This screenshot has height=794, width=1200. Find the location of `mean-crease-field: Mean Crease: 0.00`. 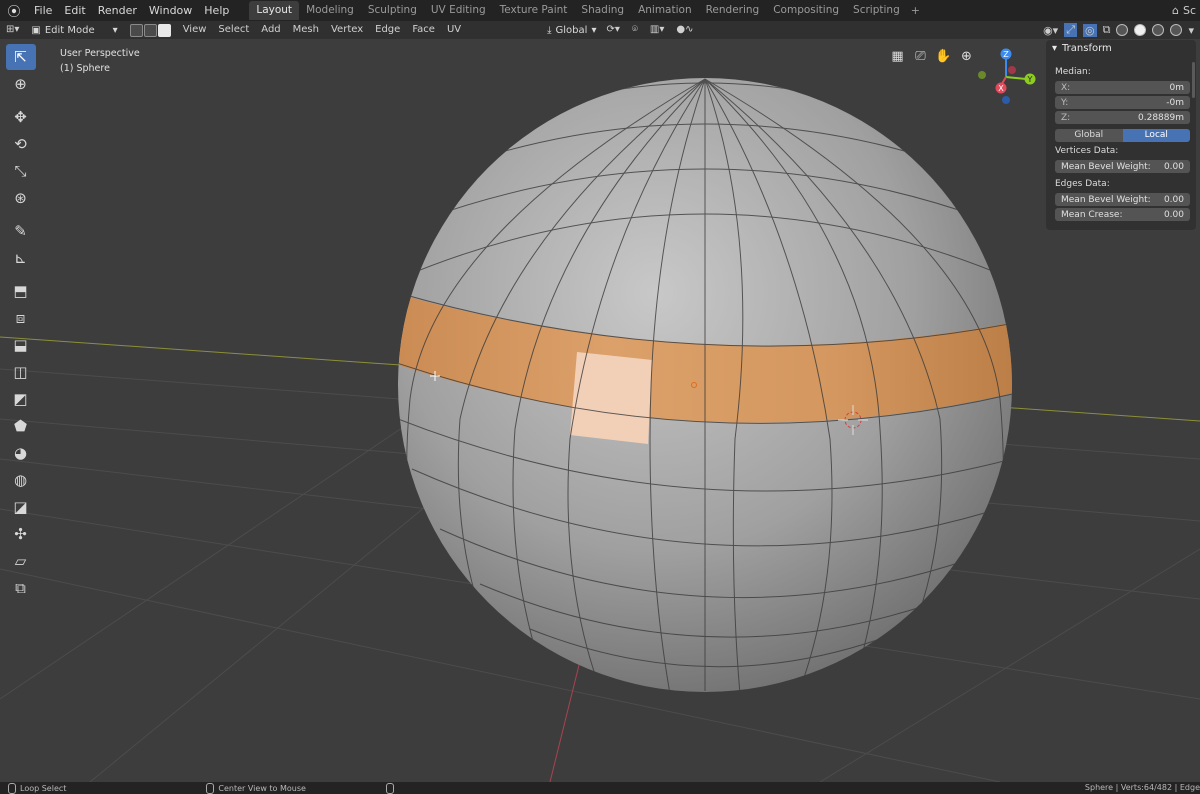

mean-crease-field: Mean Crease: 0.00 is located at coordinates (1122, 214).